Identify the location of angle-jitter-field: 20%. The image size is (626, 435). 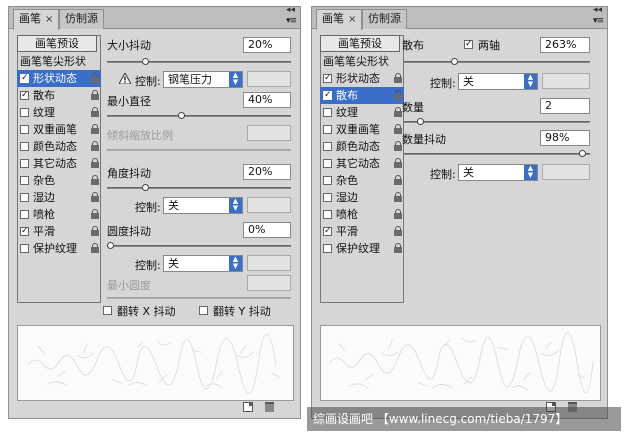
(267, 172).